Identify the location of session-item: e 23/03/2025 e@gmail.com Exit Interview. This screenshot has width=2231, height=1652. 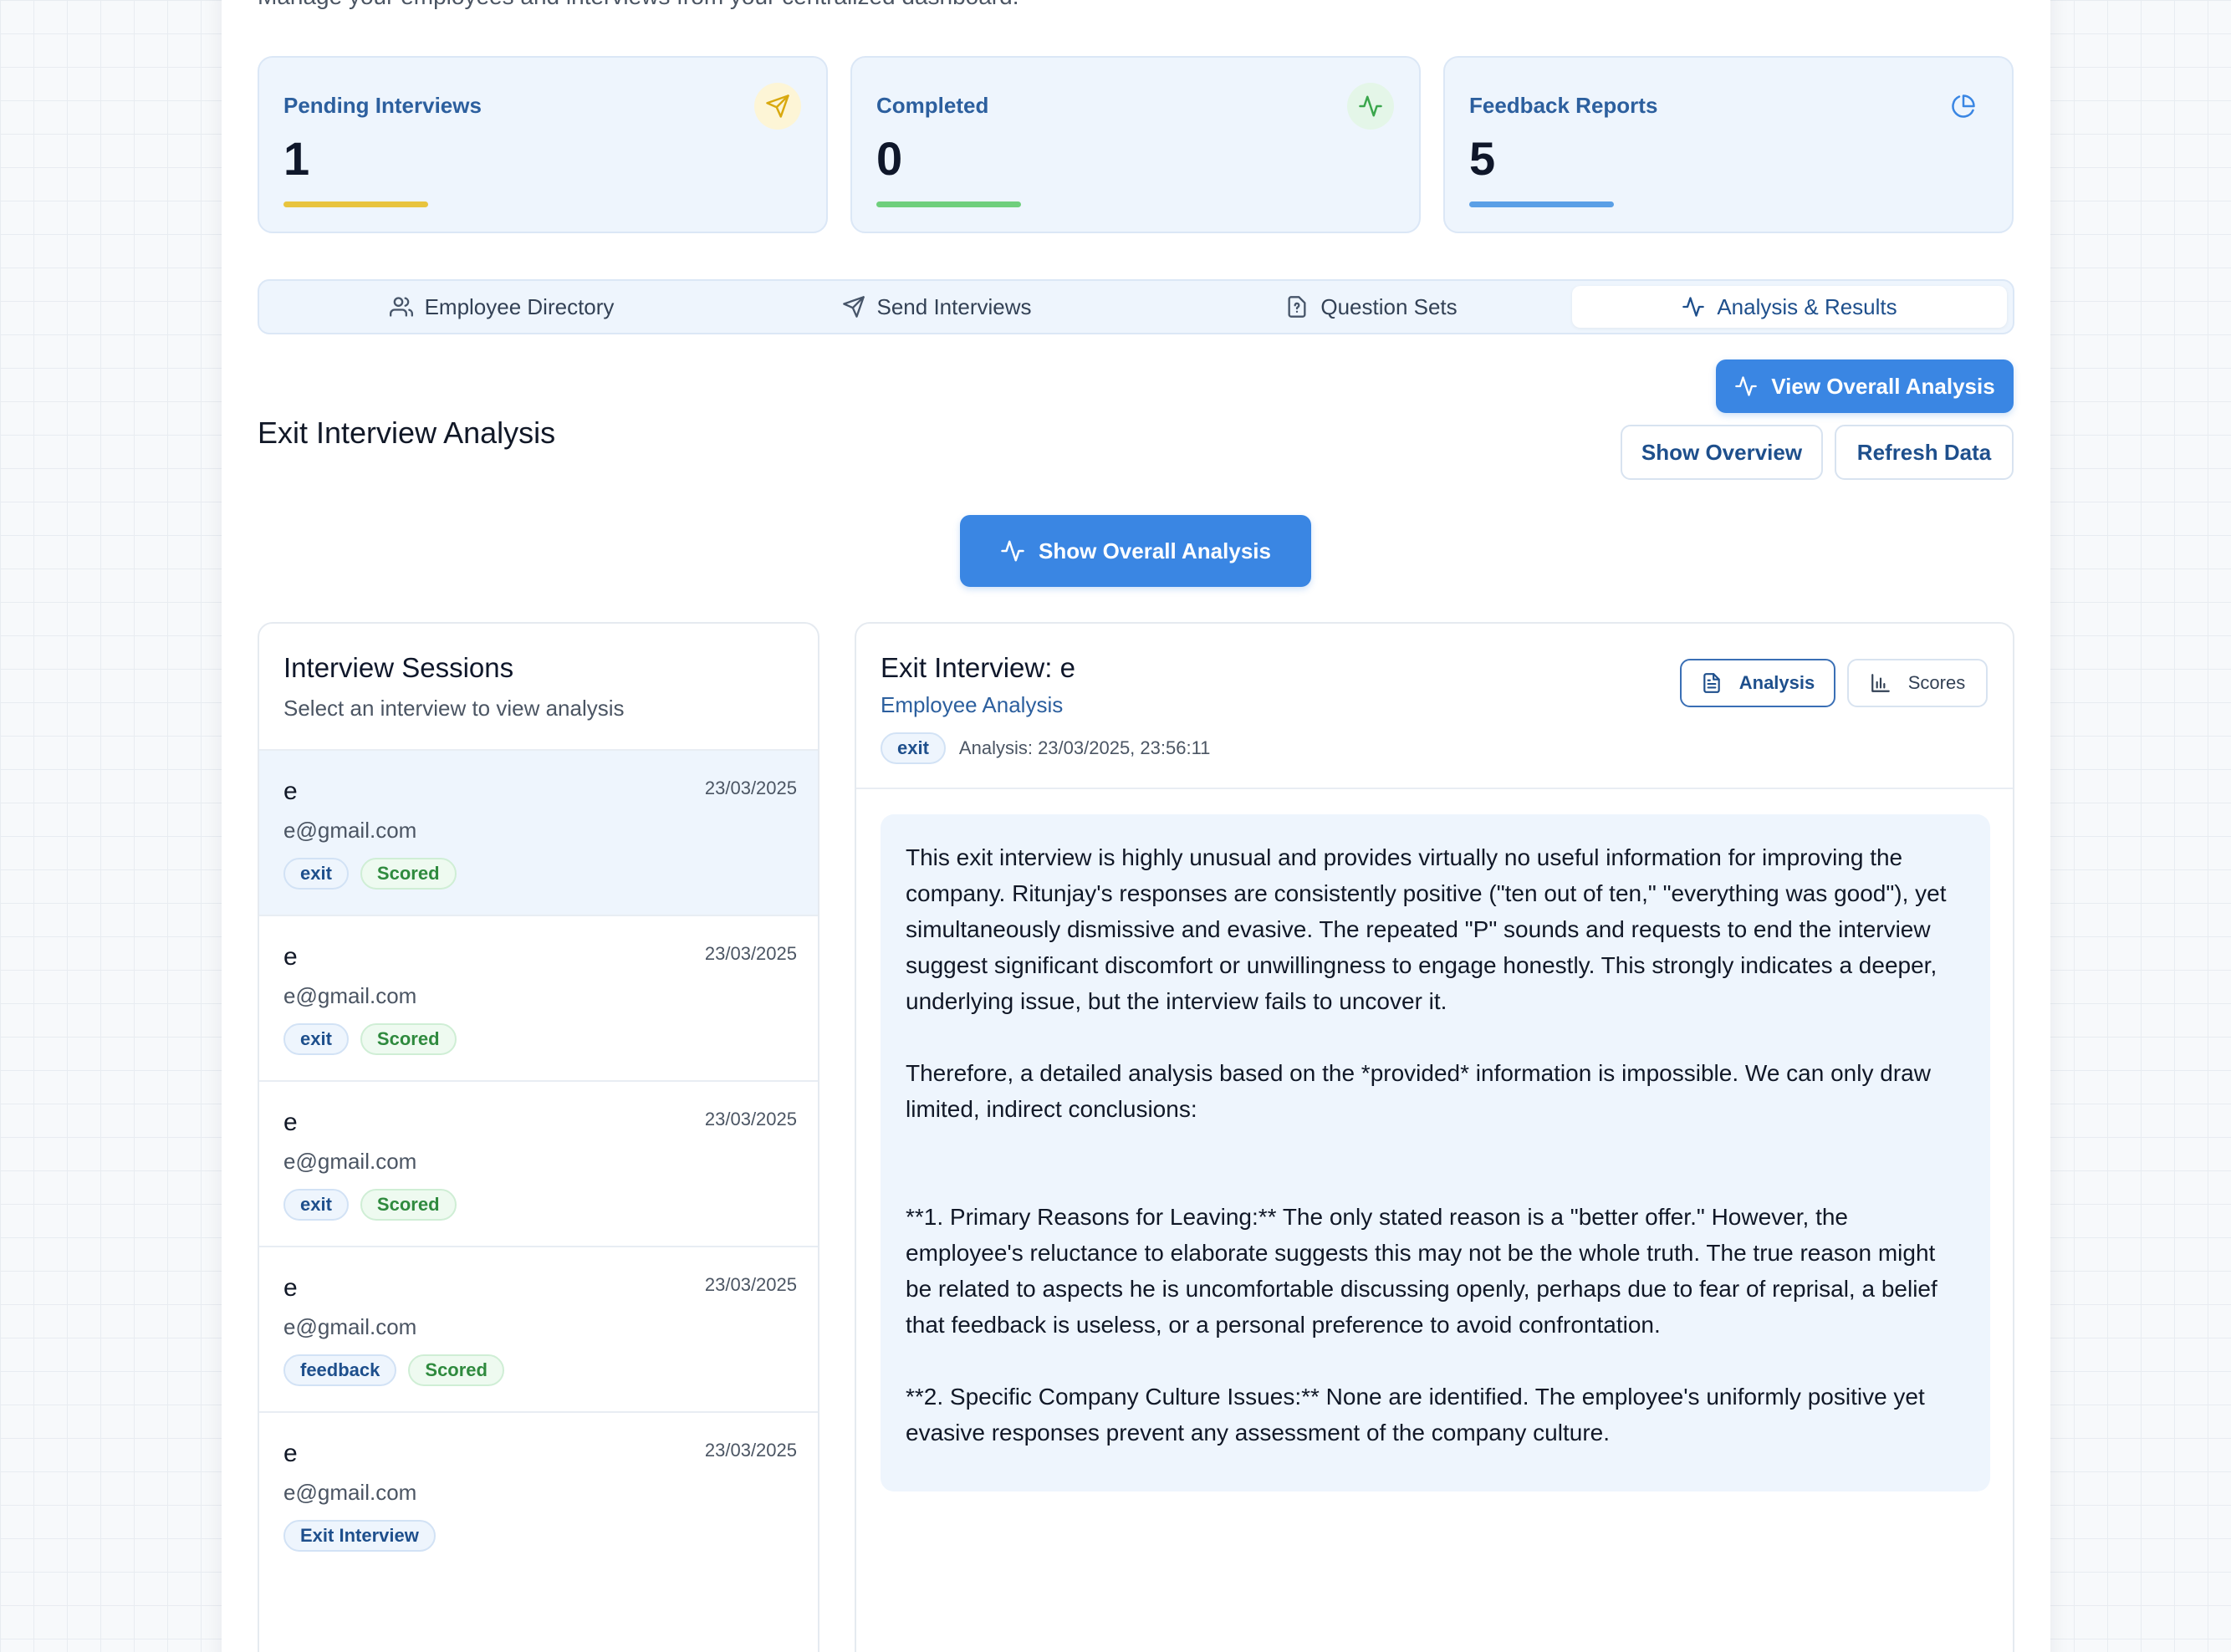
(538, 1494).